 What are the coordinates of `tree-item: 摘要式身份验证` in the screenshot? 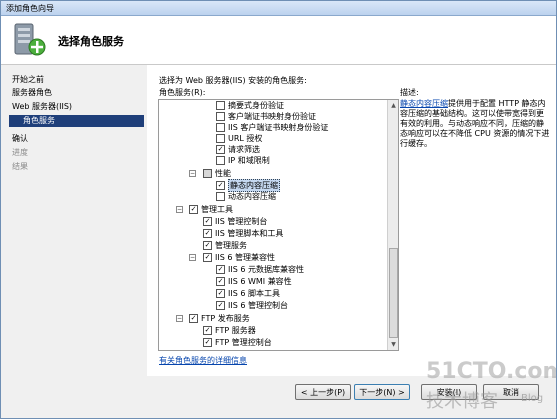 It's located at (271, 105).